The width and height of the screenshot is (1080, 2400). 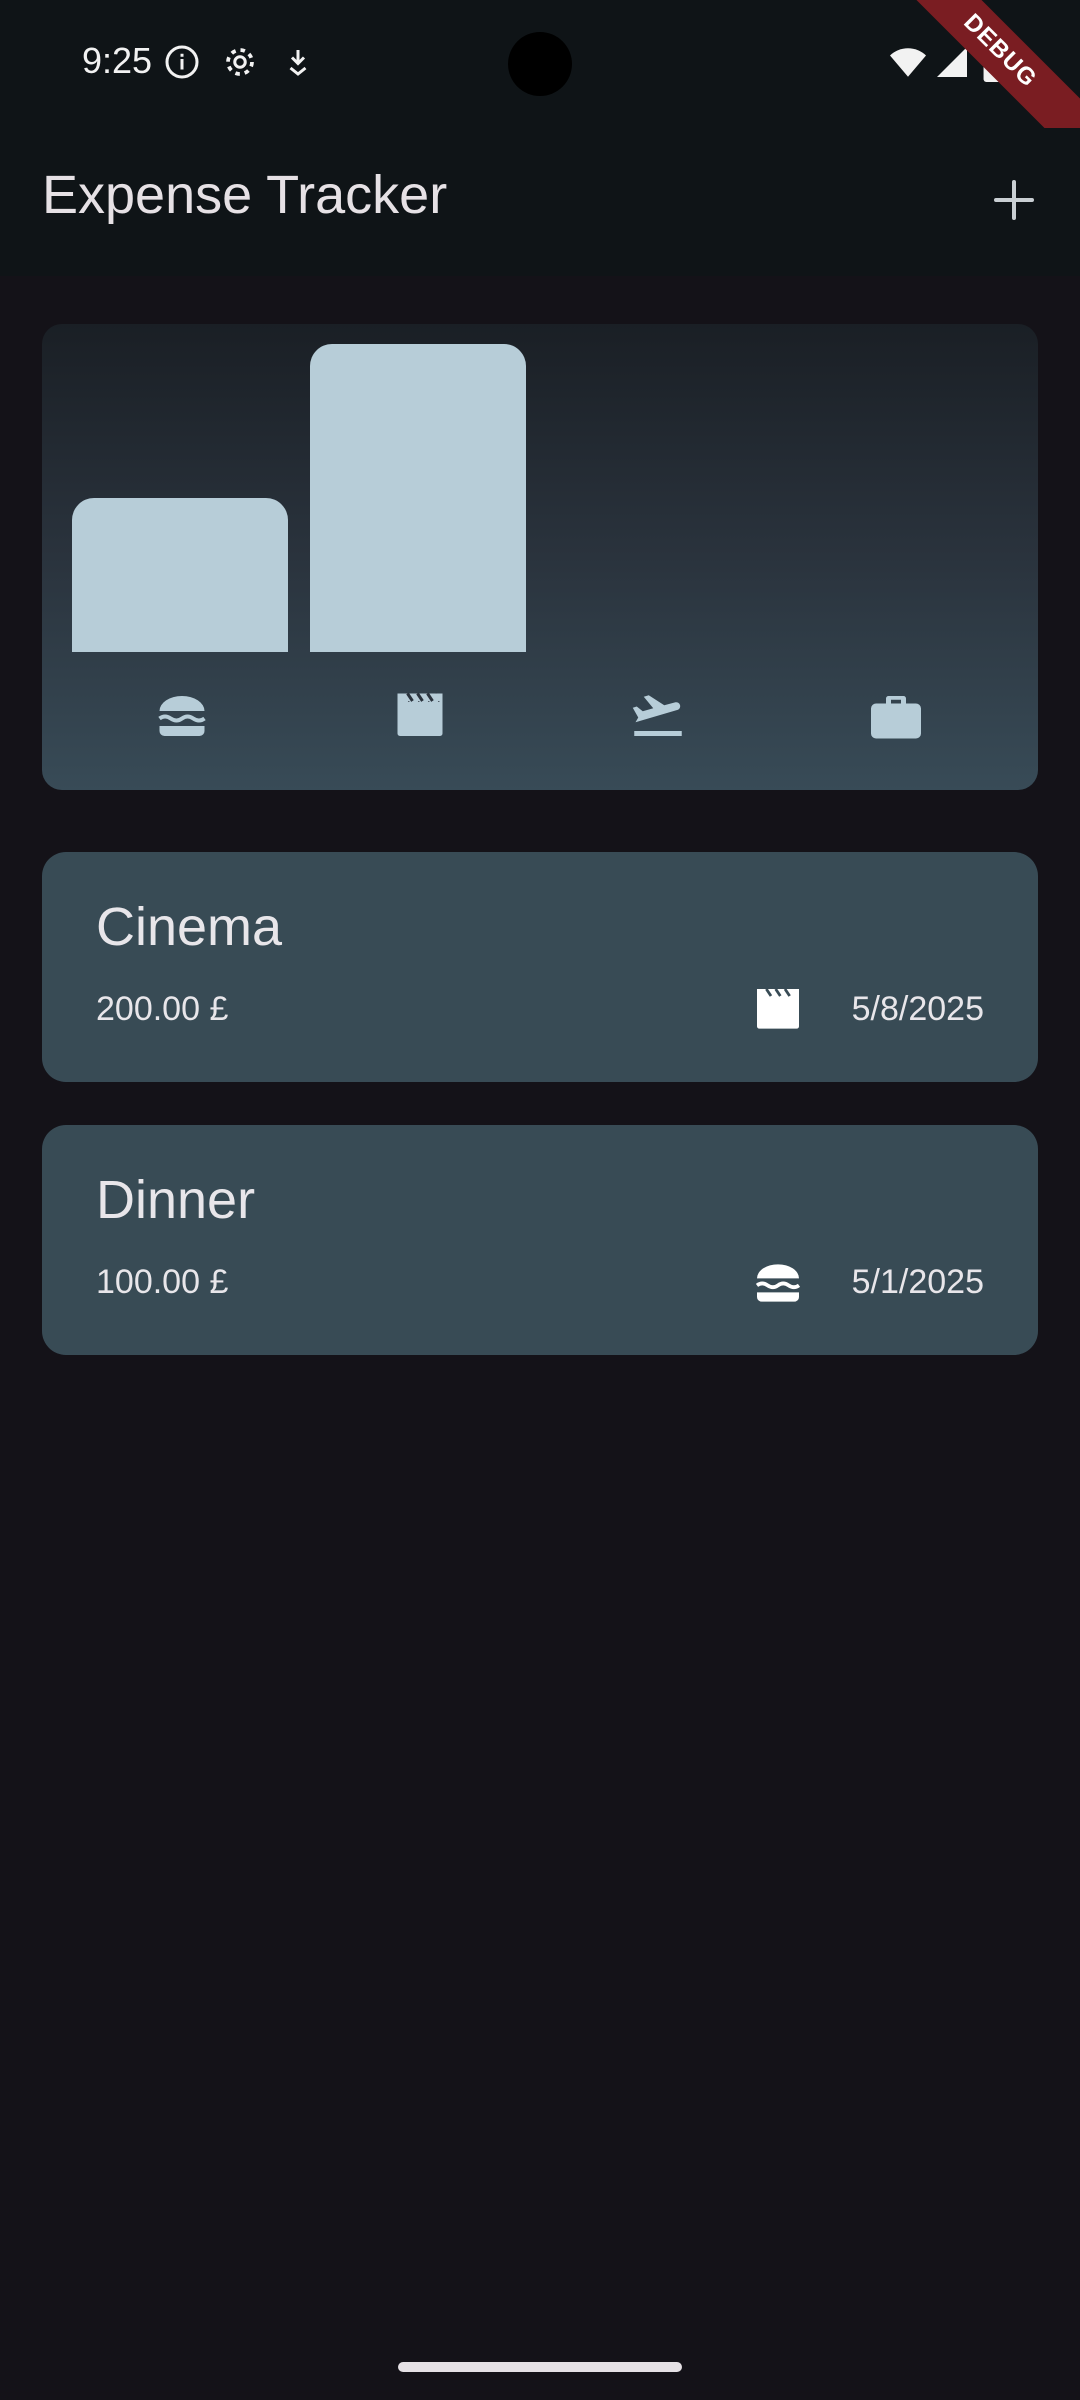 What do you see at coordinates (240, 62) in the screenshot?
I see `settings-gear-icon` at bounding box center [240, 62].